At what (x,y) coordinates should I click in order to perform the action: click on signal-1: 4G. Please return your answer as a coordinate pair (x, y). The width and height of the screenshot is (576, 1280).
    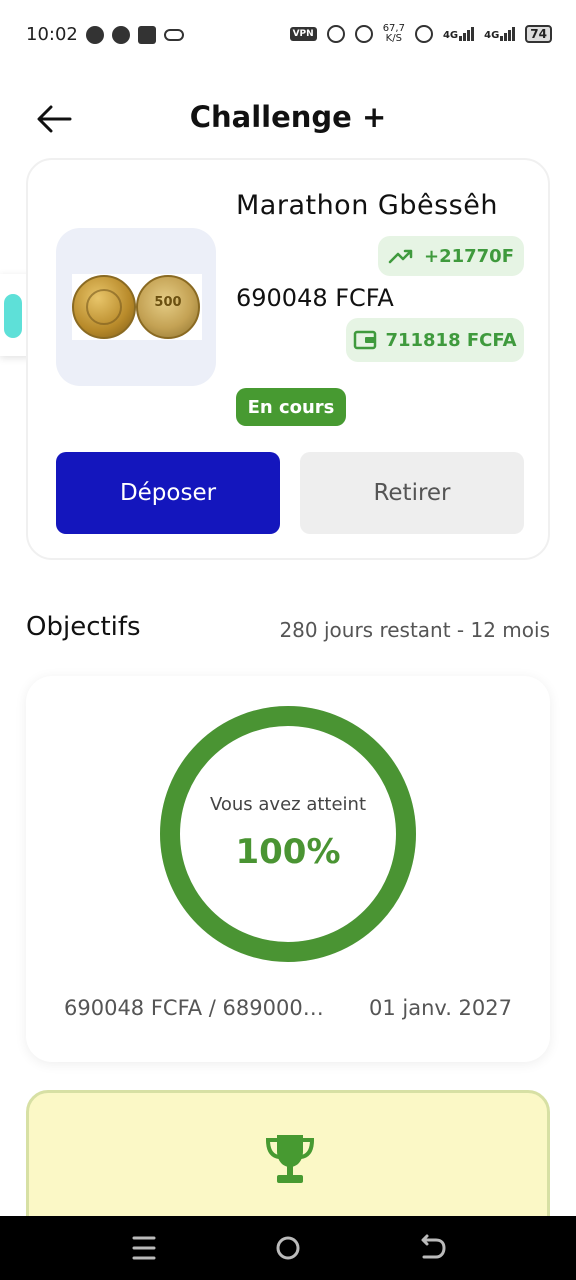
    Looking at the image, I should click on (458, 34).